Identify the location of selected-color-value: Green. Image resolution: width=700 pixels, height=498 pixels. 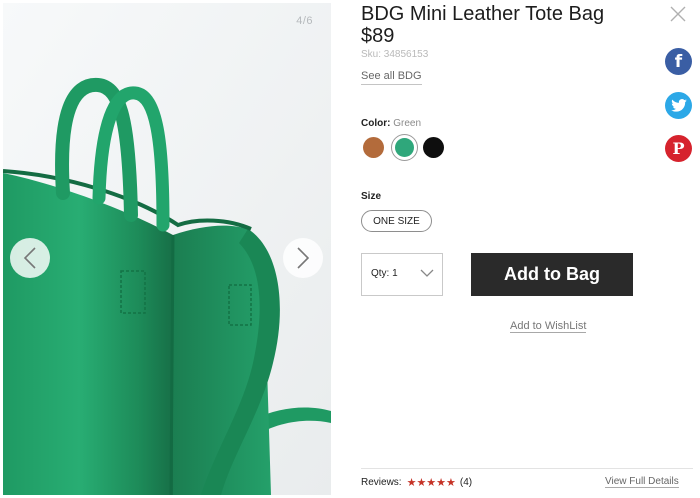
(407, 123).